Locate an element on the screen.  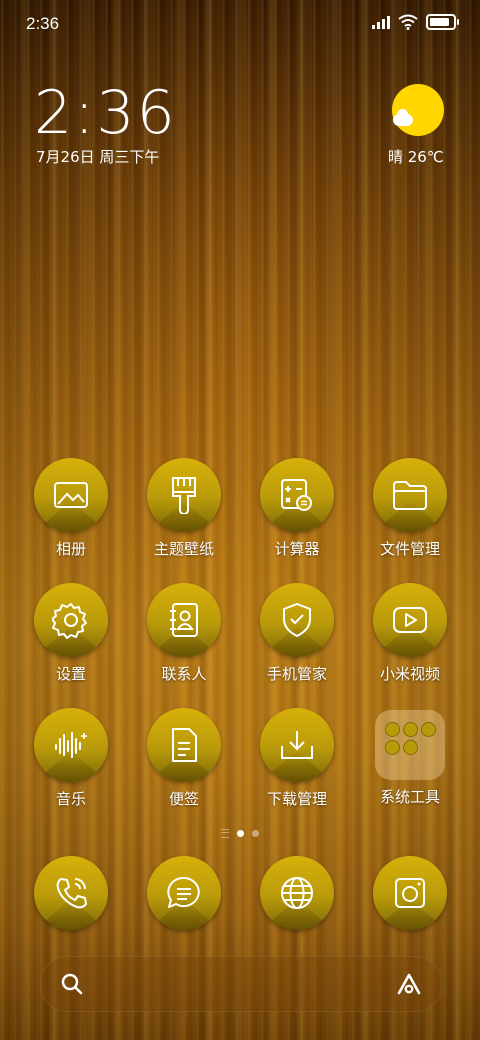
folder-system-tools: 系统工具 is located at coordinates (410, 757).